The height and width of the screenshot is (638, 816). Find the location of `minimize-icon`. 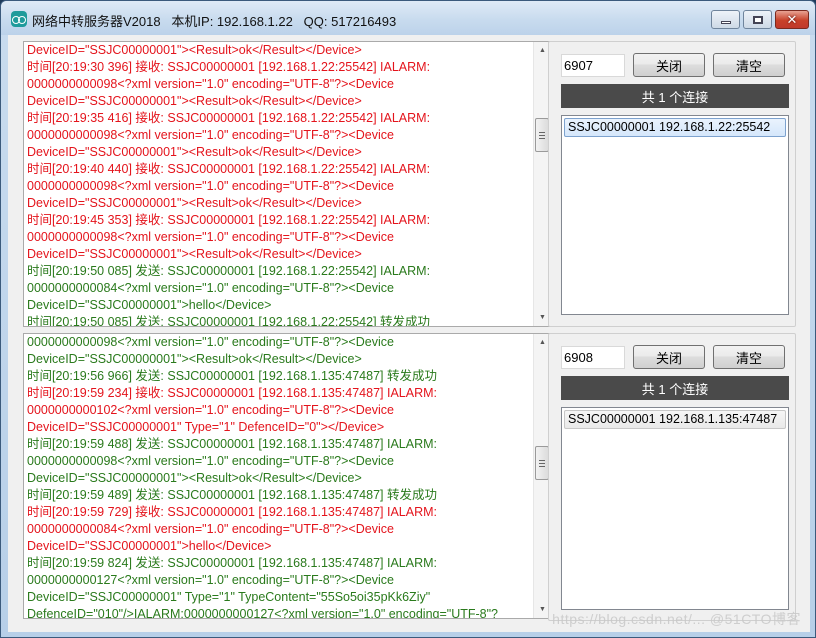

minimize-icon is located at coordinates (725, 22).